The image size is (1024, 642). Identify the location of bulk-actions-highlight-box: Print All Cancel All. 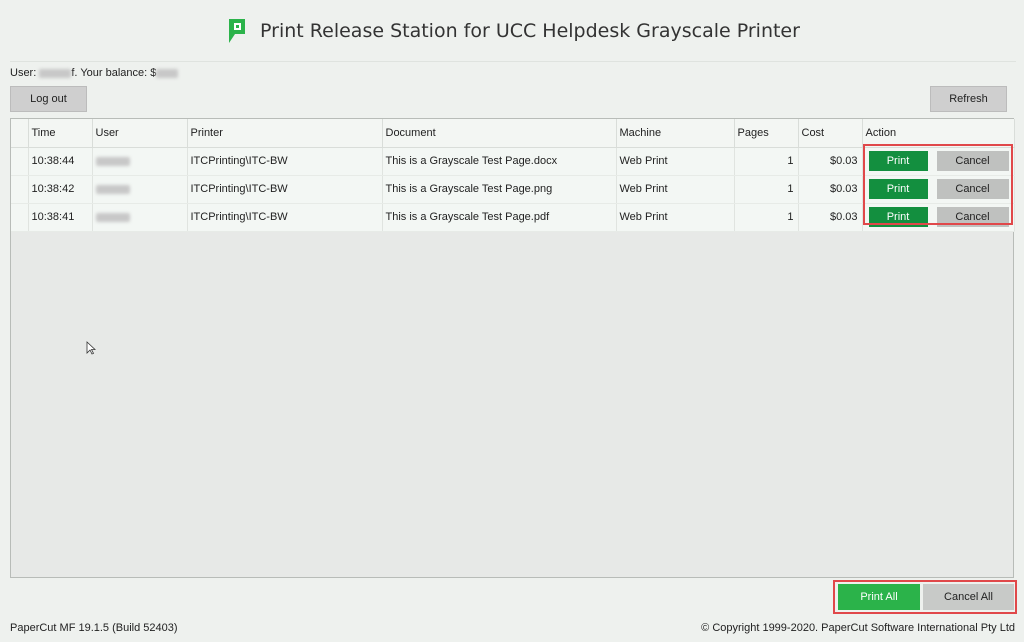
(925, 597).